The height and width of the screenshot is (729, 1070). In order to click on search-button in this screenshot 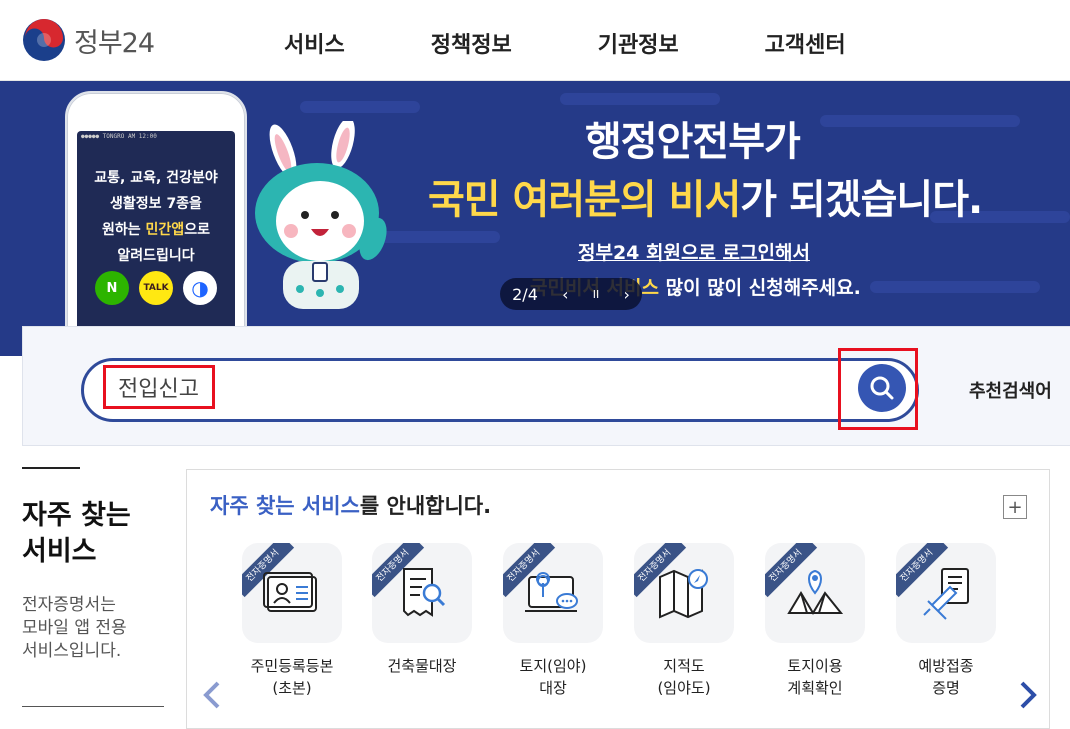, I will do `click(882, 388)`.